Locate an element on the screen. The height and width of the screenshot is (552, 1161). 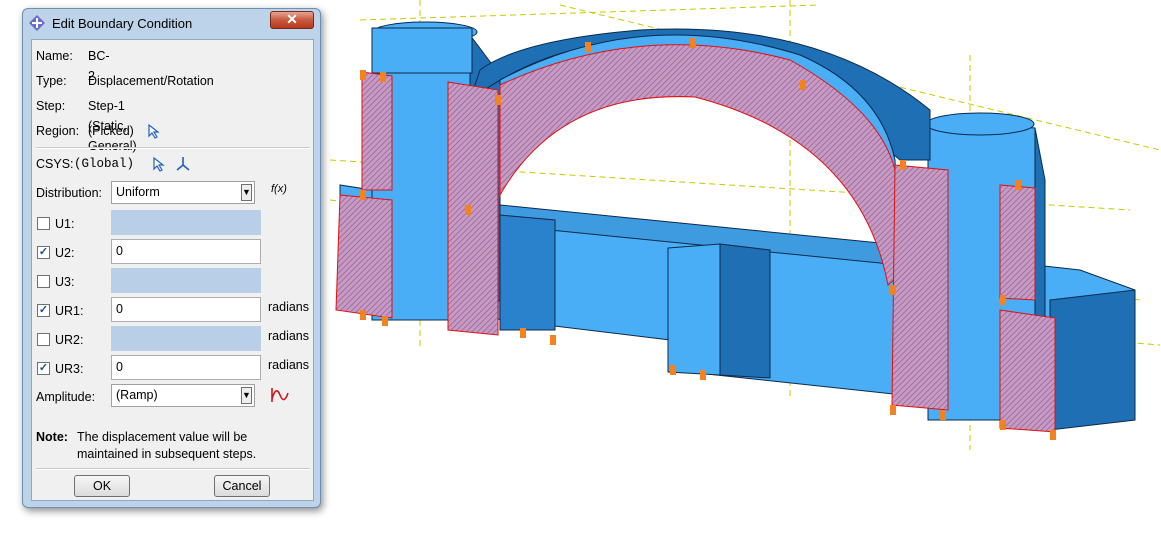
ur2-input is located at coordinates (186, 338).